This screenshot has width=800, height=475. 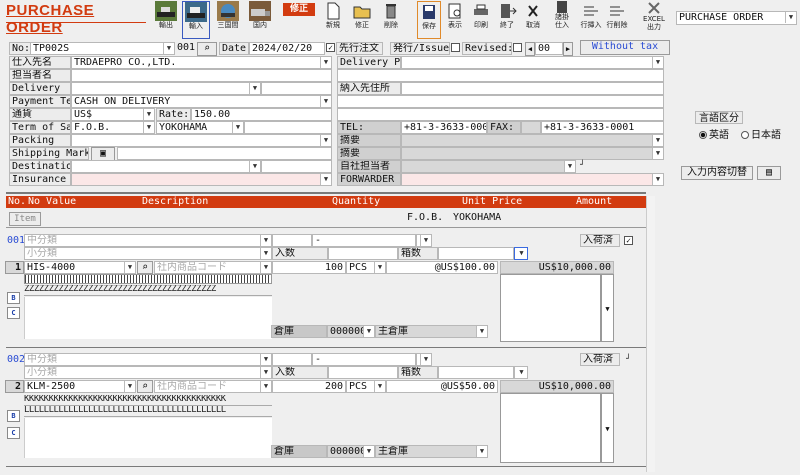 What do you see at coordinates (366, 267) in the screenshot?
I see `item1-unit-select: PCS ▼` at bounding box center [366, 267].